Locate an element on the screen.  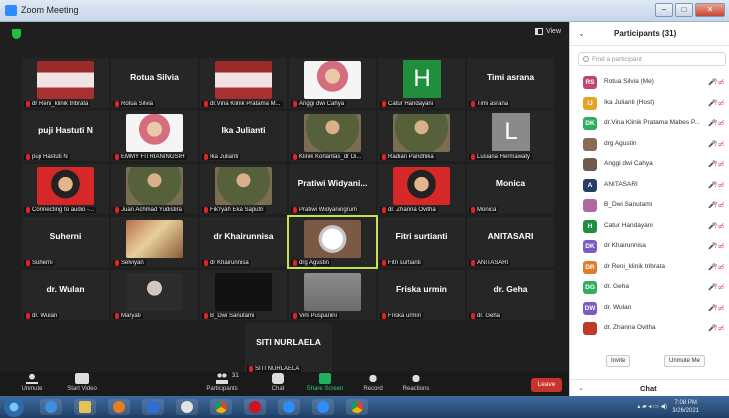
reactions-button: Reactions is located at coordinates (416, 382).